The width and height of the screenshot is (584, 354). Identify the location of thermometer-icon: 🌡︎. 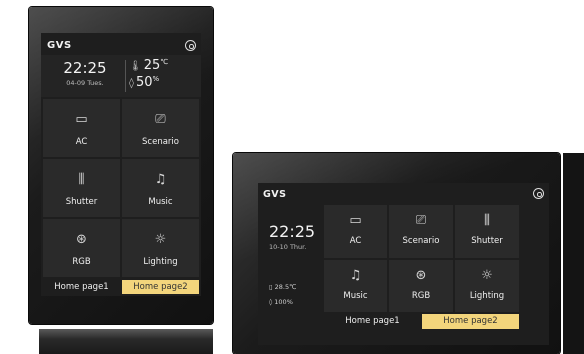
(135, 66).